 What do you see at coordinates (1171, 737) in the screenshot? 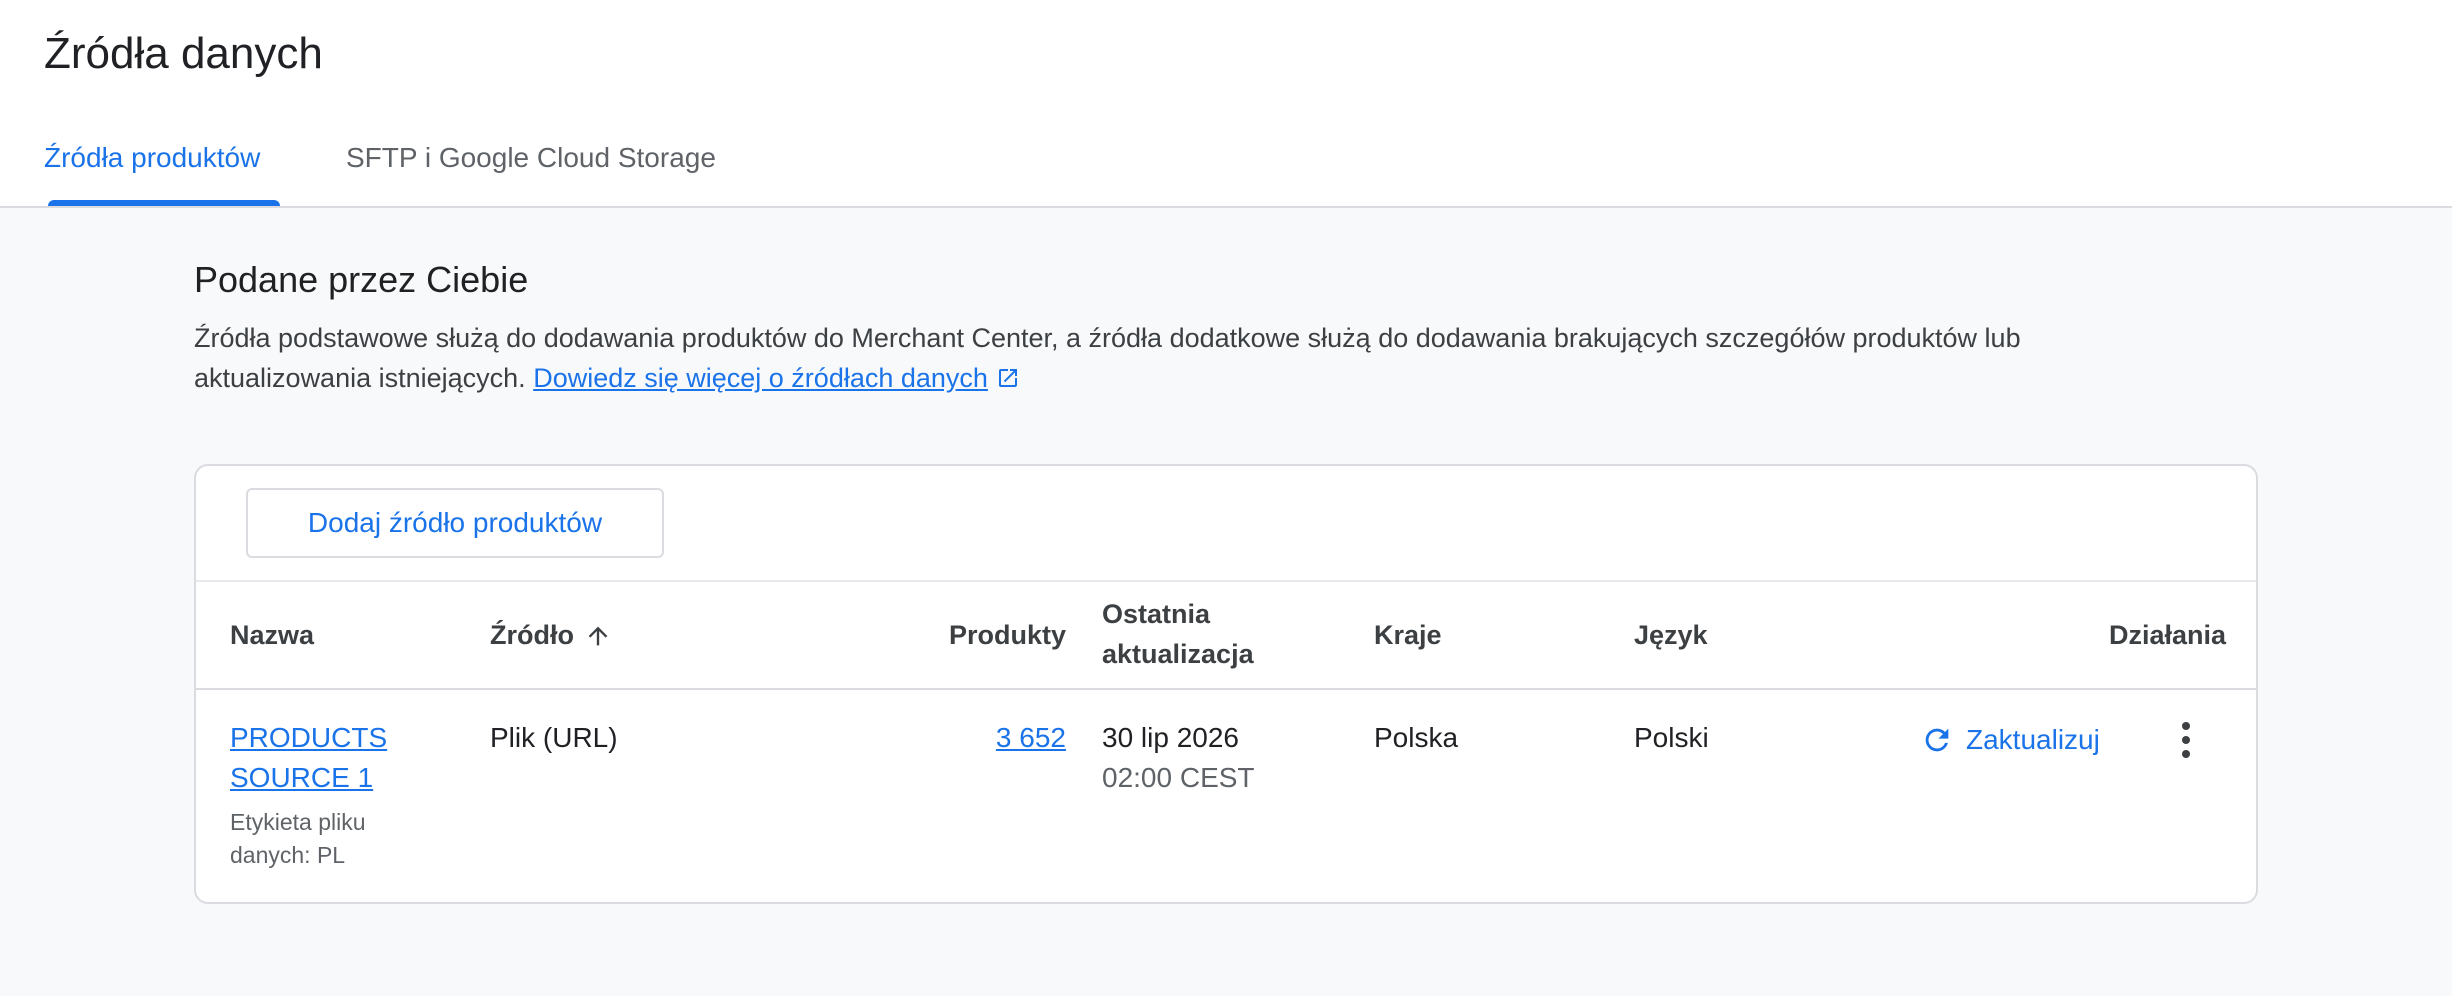
I see `last-update-date: 30 lip 2026` at bounding box center [1171, 737].